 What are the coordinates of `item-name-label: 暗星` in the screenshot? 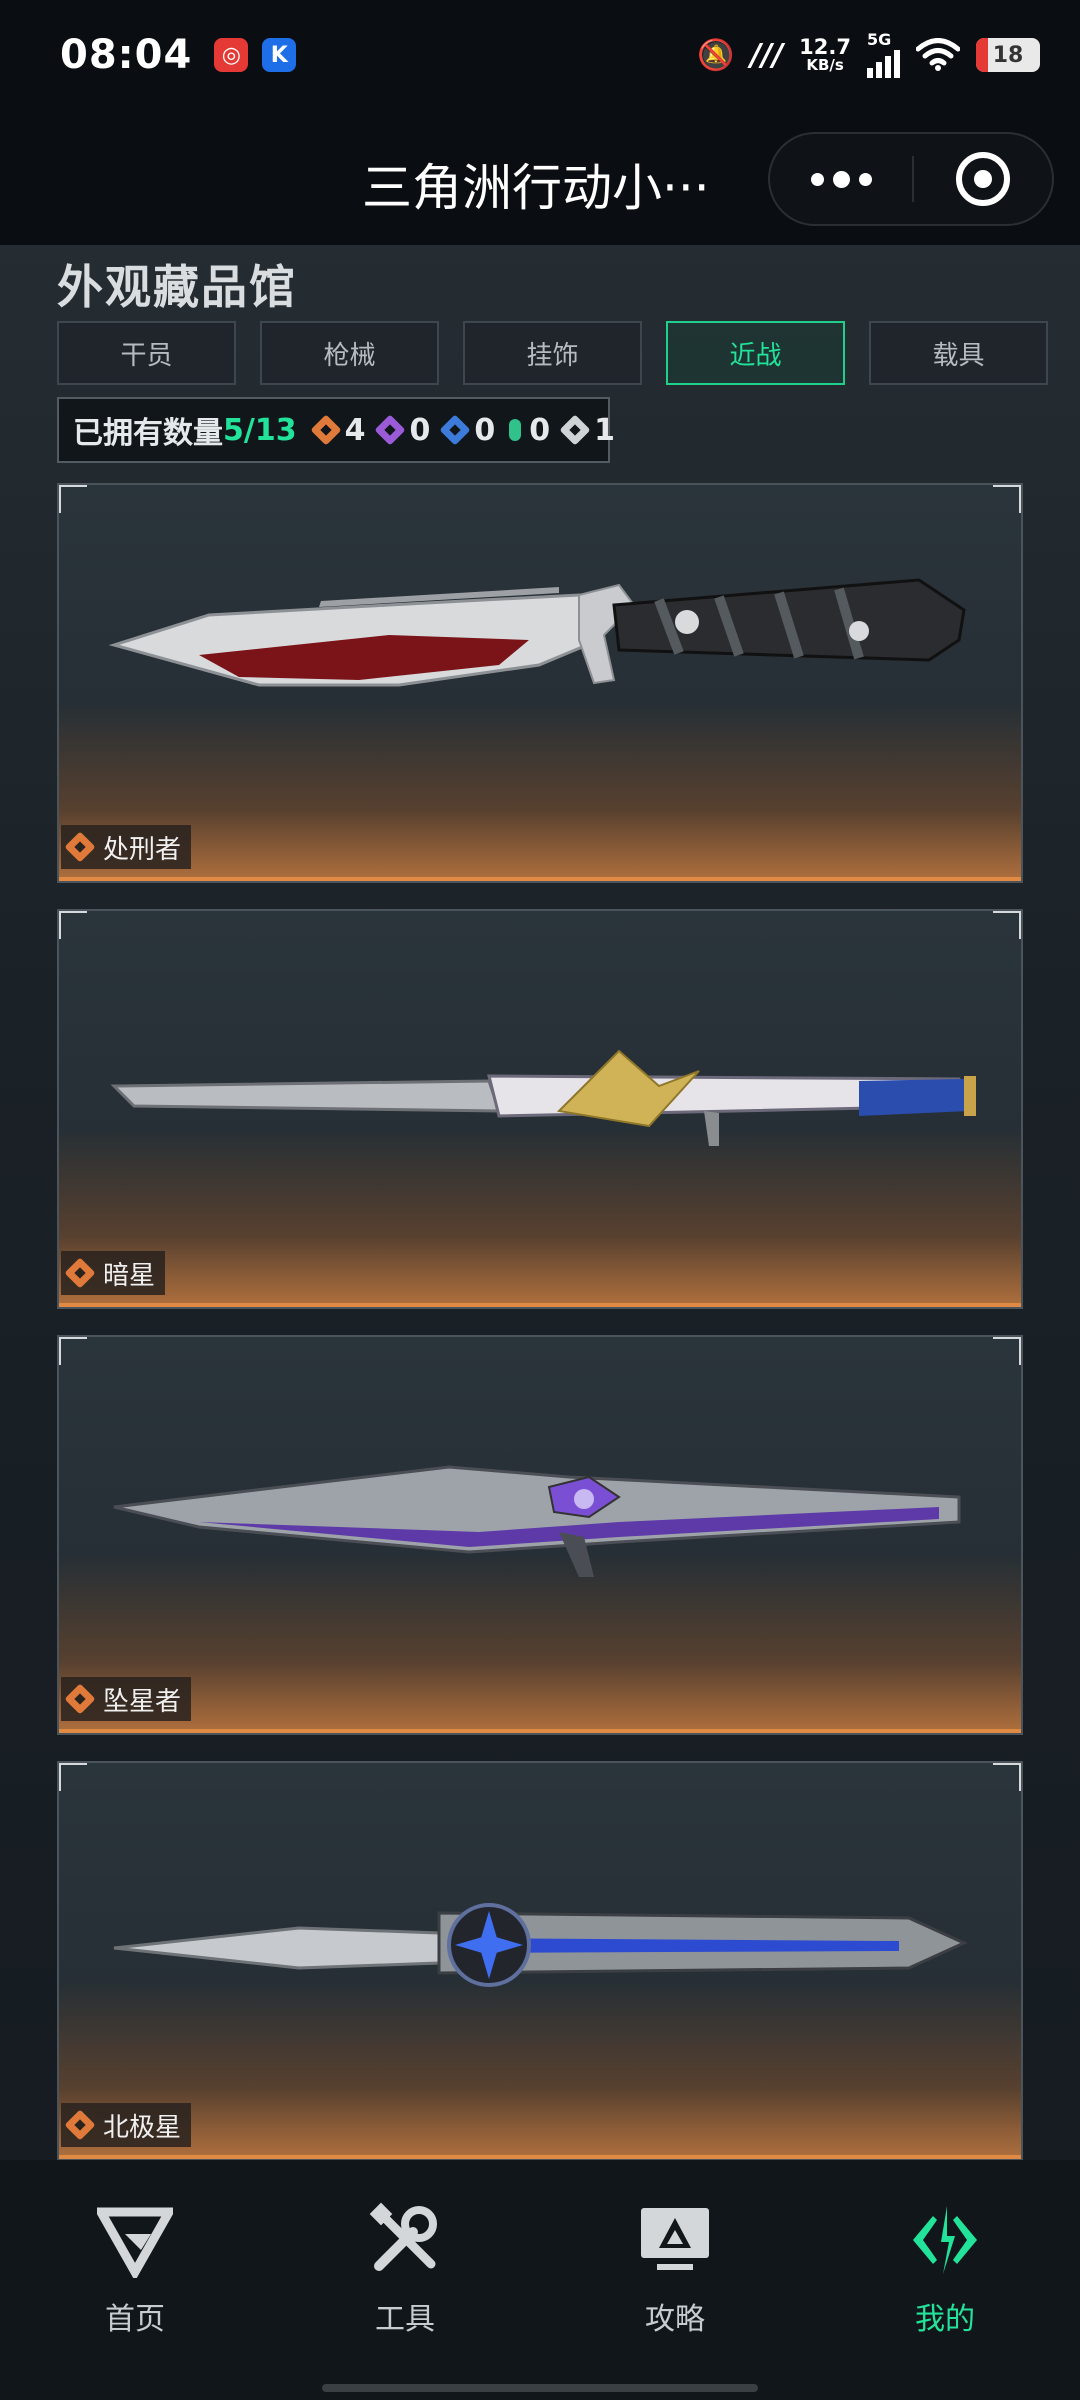 It's located at (113, 1273).